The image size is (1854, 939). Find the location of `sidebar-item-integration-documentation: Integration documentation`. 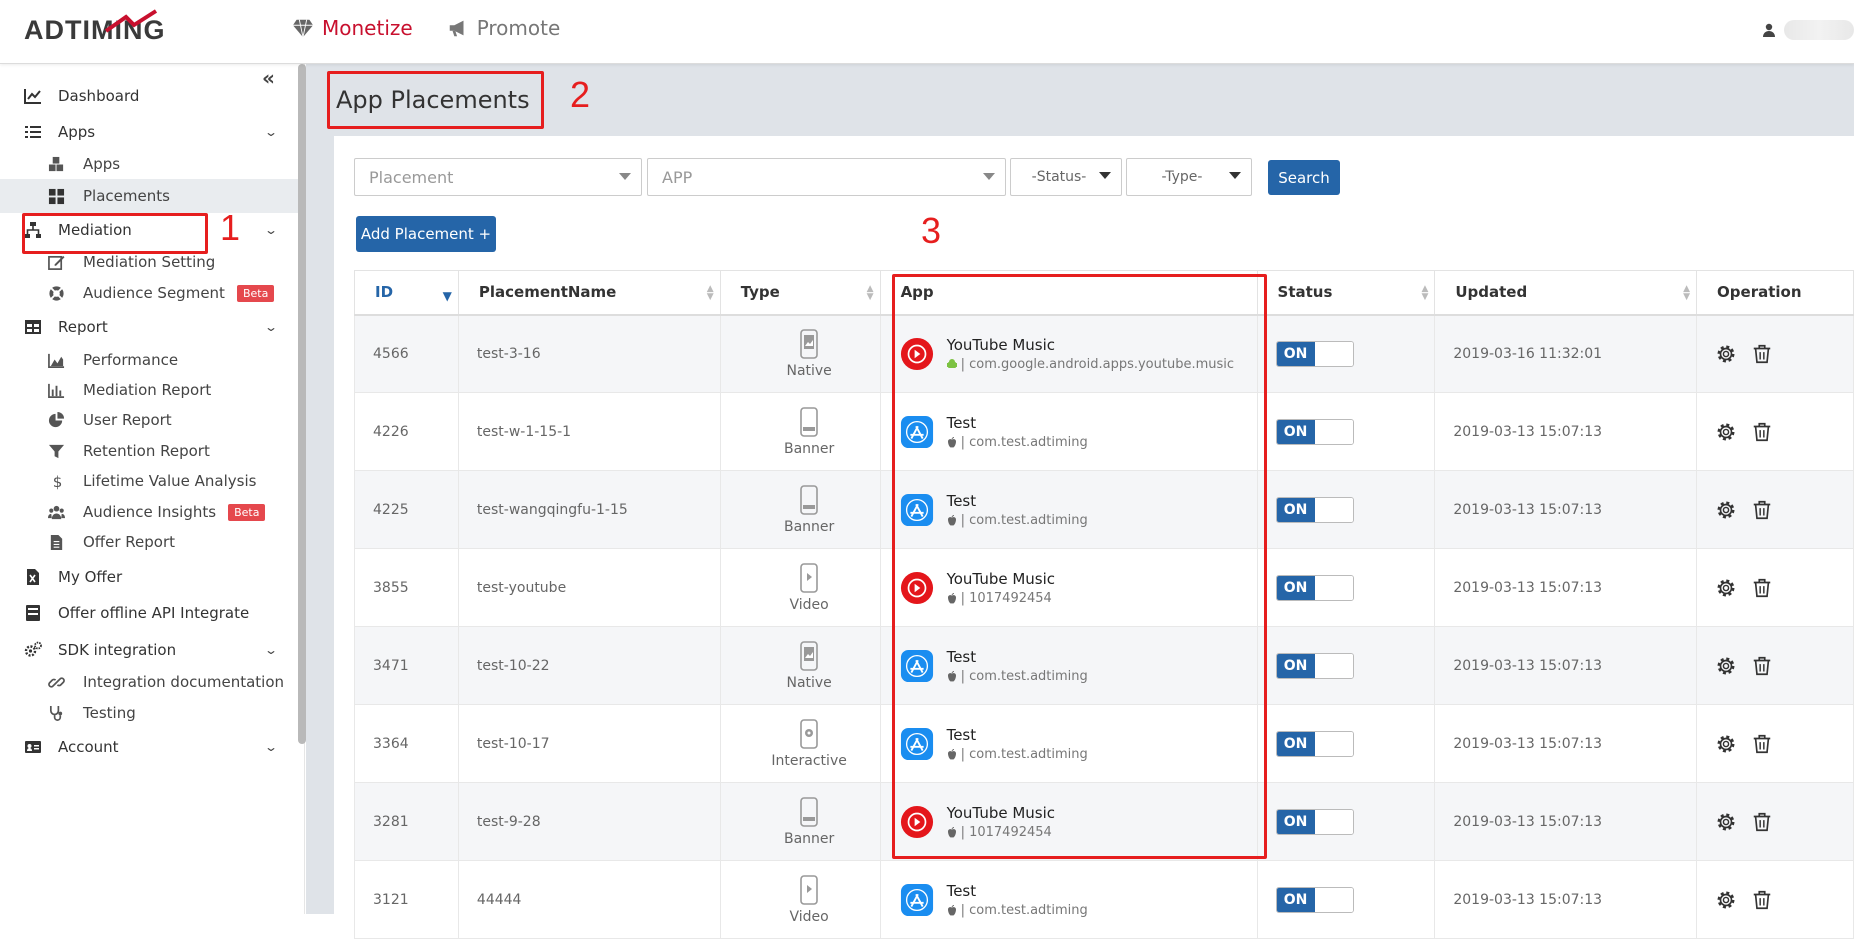

sidebar-item-integration-documentation: Integration documentation is located at coordinates (149, 682).